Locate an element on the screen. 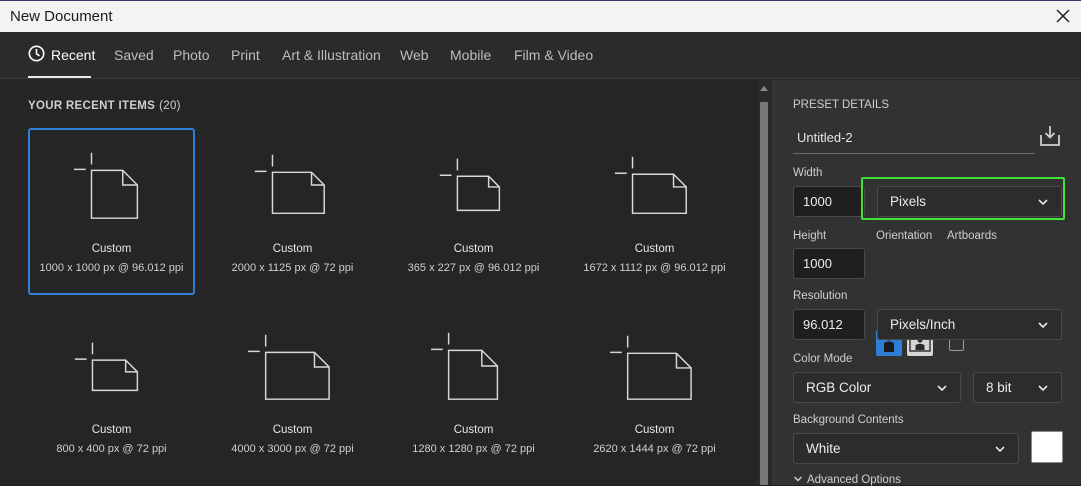 The width and height of the screenshot is (1081, 486). tab-print: Print is located at coordinates (245, 55).